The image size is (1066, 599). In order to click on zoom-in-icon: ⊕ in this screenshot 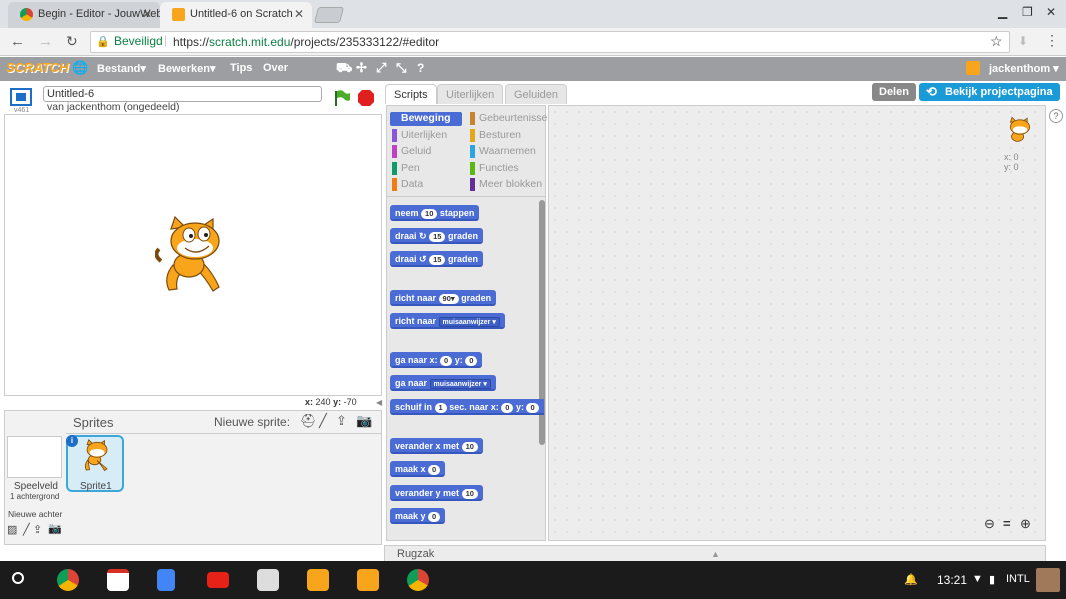, I will do `click(1025, 524)`.